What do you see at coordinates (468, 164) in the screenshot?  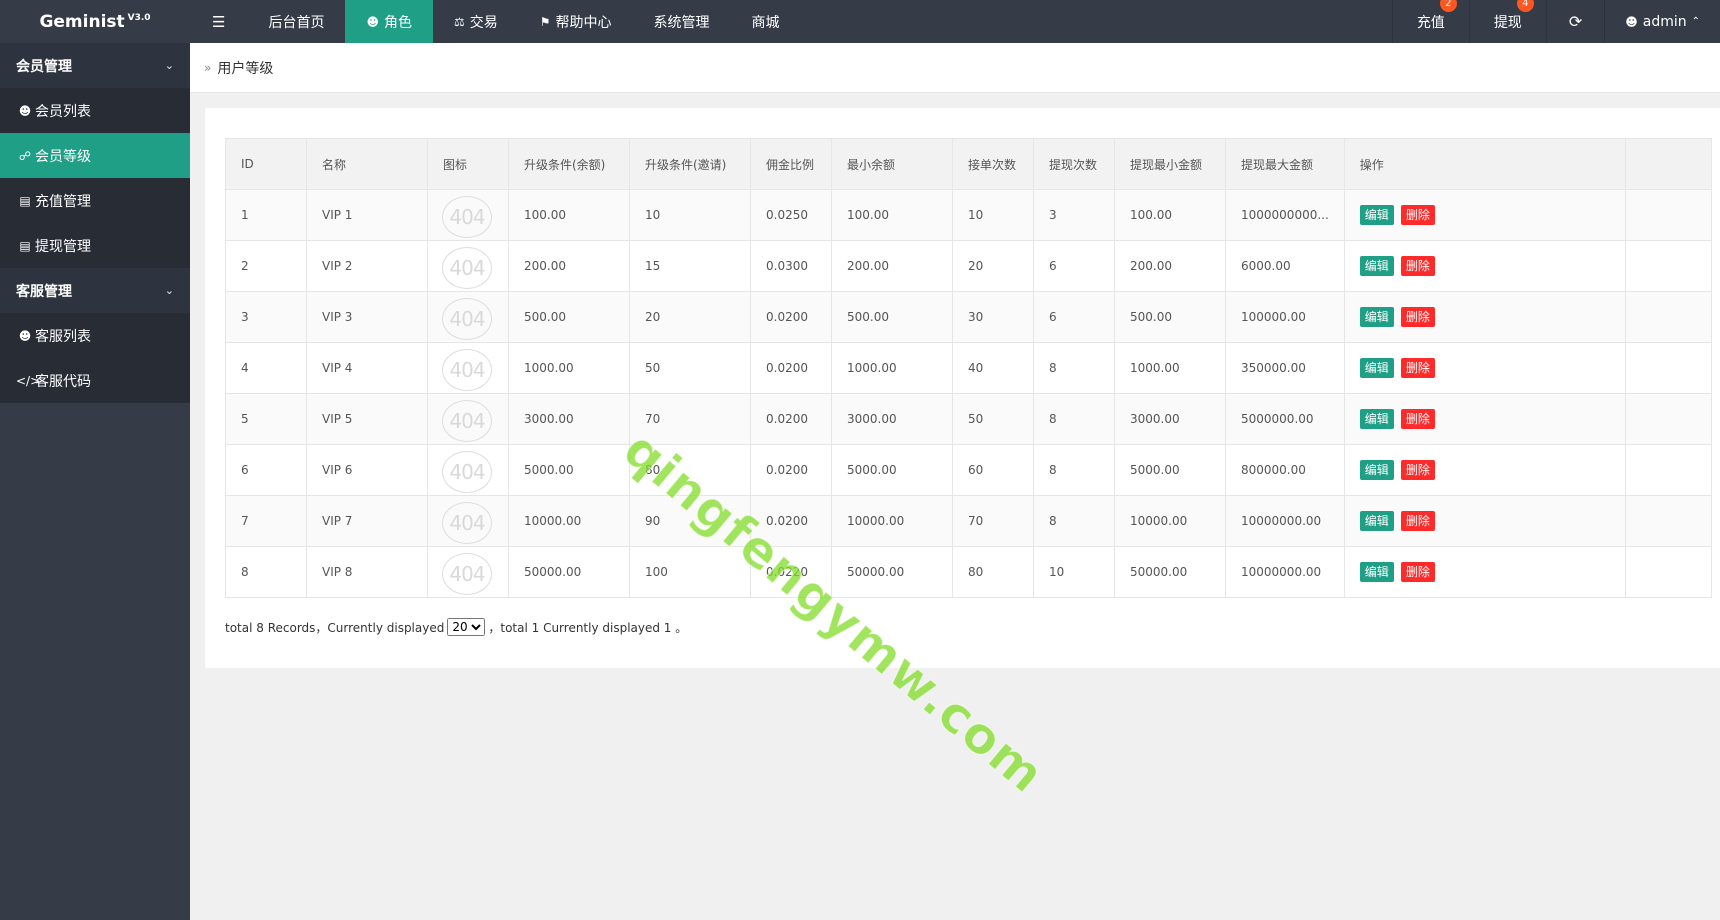 I see `column-header: 图标` at bounding box center [468, 164].